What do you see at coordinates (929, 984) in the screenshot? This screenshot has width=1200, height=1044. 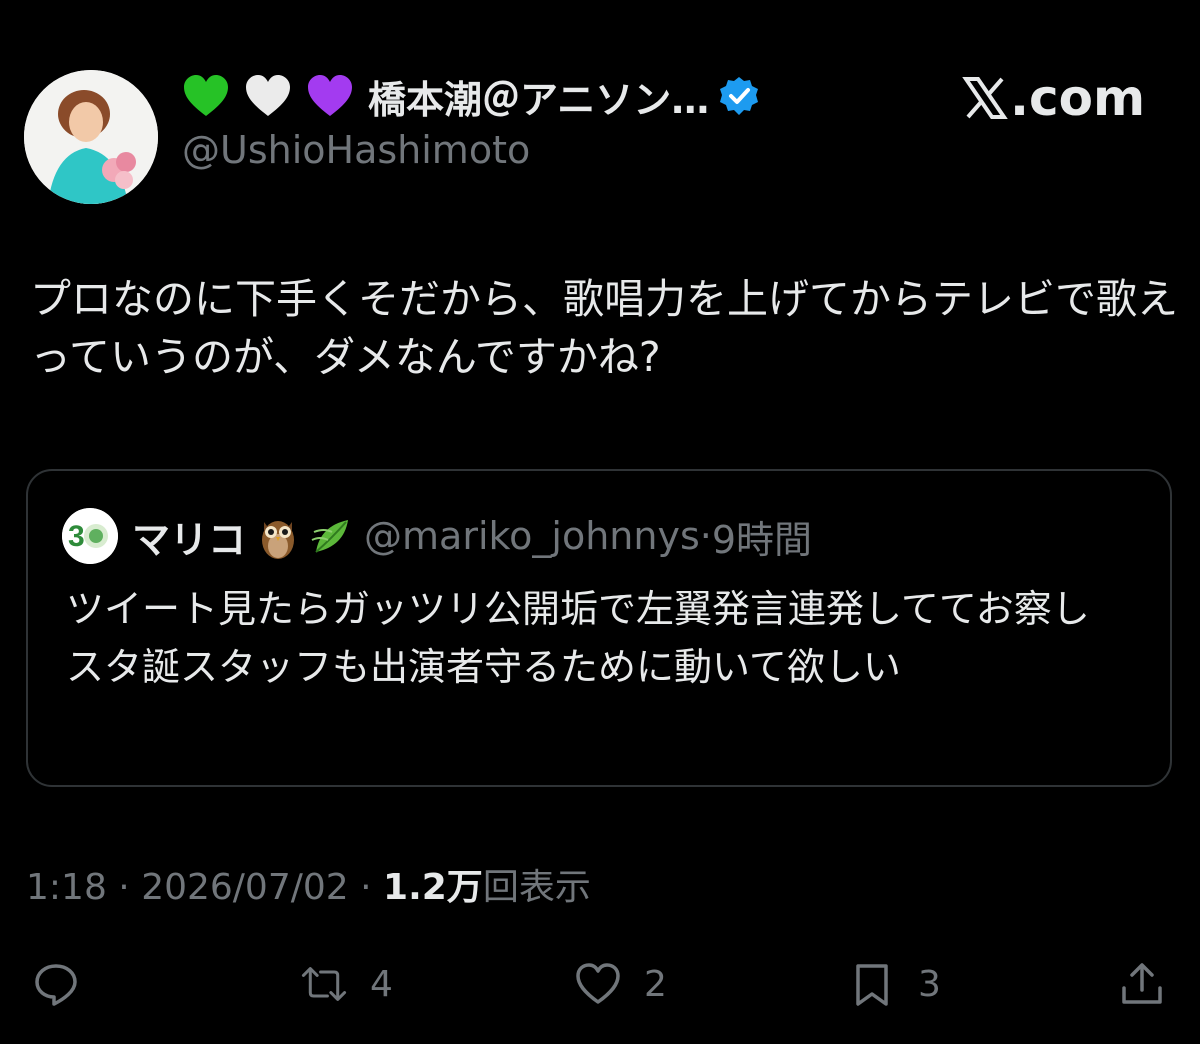 I see `bookmark-count: 3` at bounding box center [929, 984].